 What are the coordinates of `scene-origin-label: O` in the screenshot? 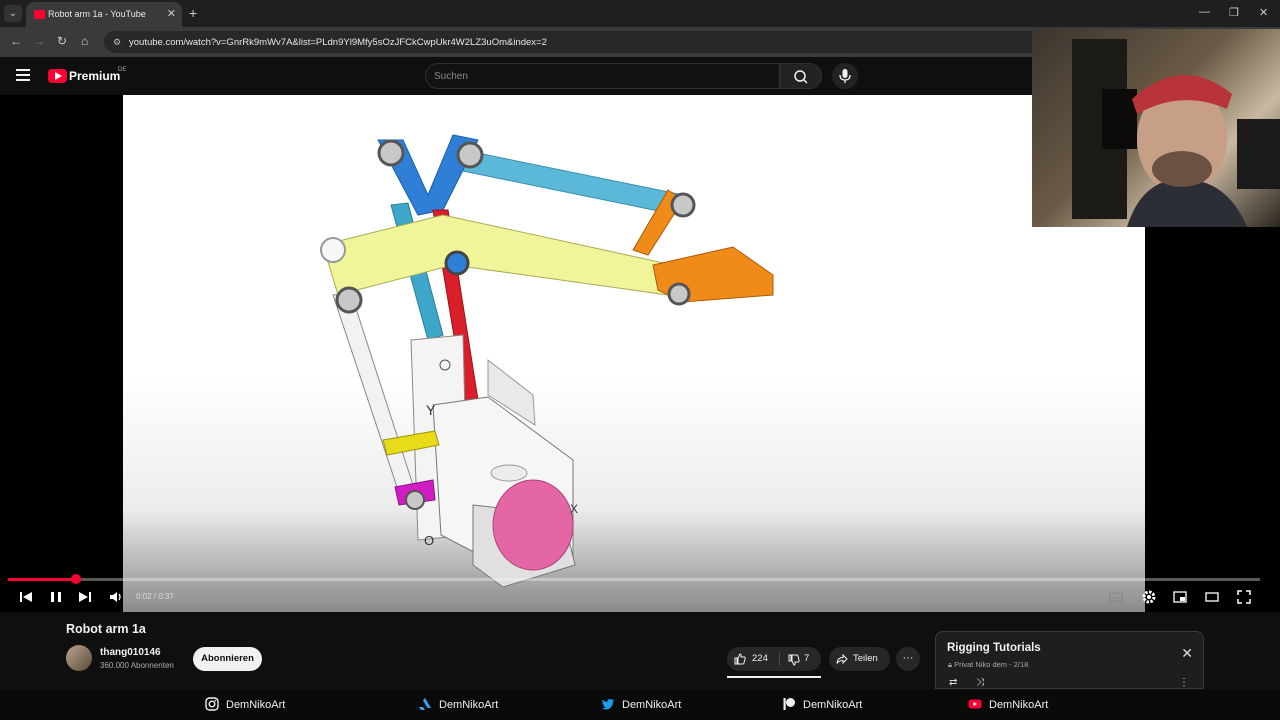 It's located at (429, 540).